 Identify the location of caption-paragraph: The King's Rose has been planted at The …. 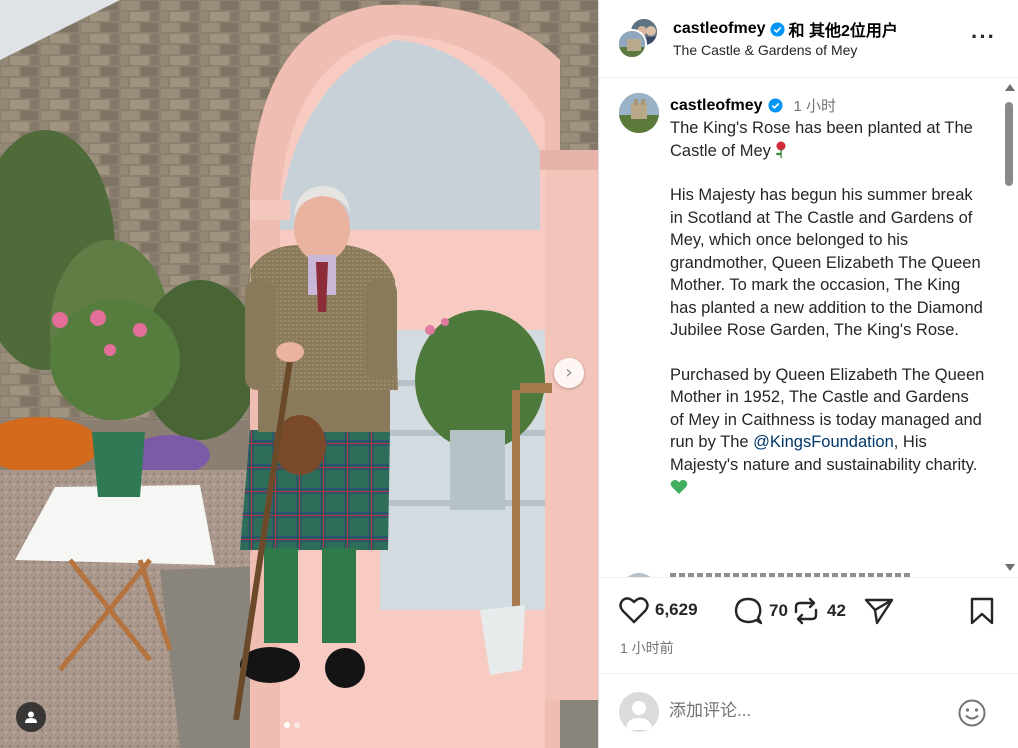
(827, 139).